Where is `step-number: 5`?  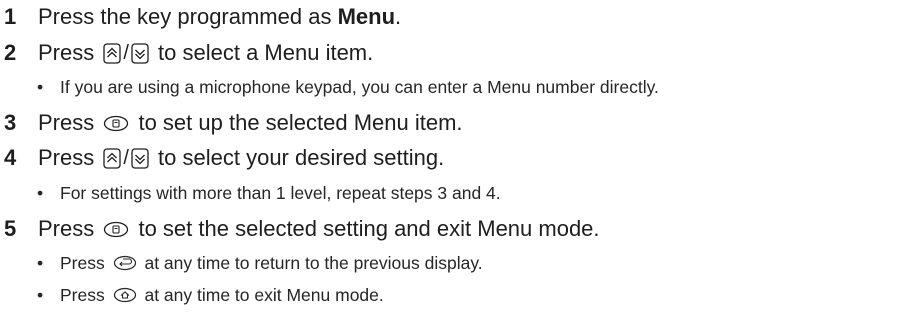 step-number: 5 is located at coordinates (10, 228).